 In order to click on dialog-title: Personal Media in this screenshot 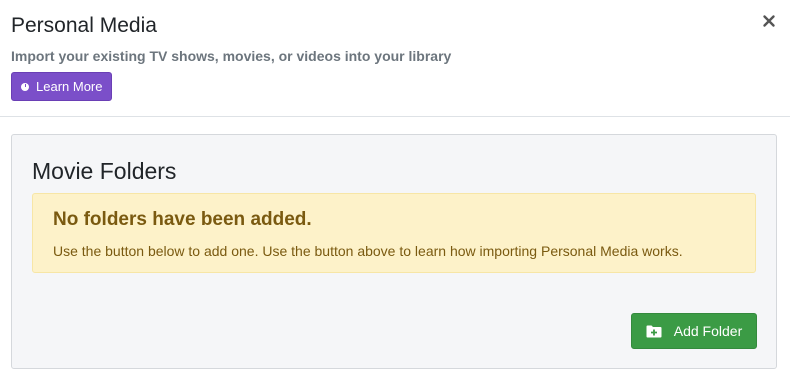, I will do `click(84, 25)`.